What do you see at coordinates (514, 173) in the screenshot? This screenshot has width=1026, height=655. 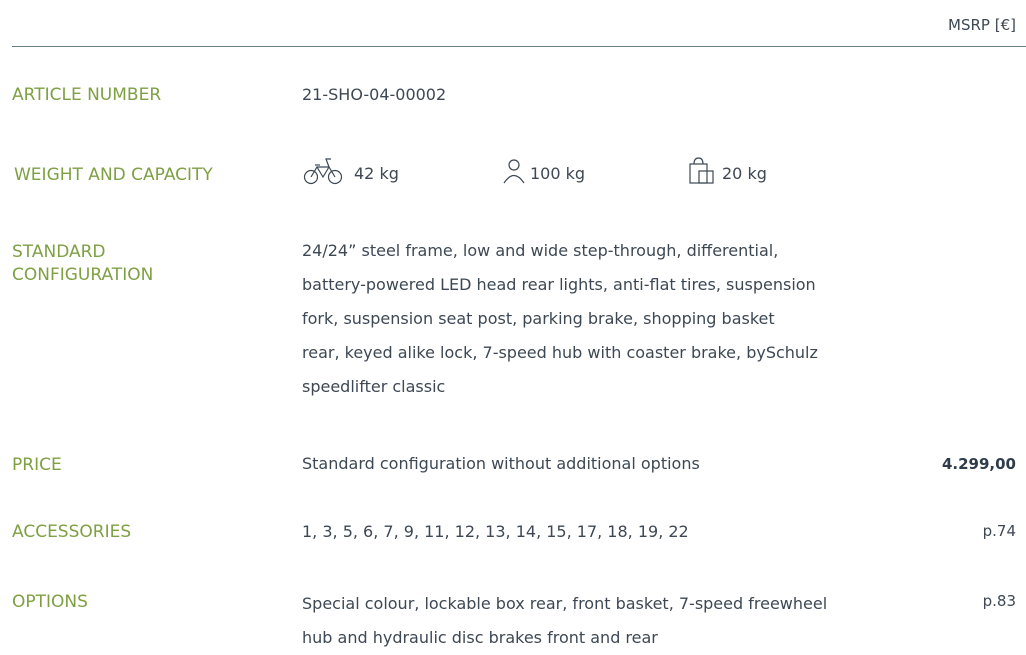 I see `person-icon` at bounding box center [514, 173].